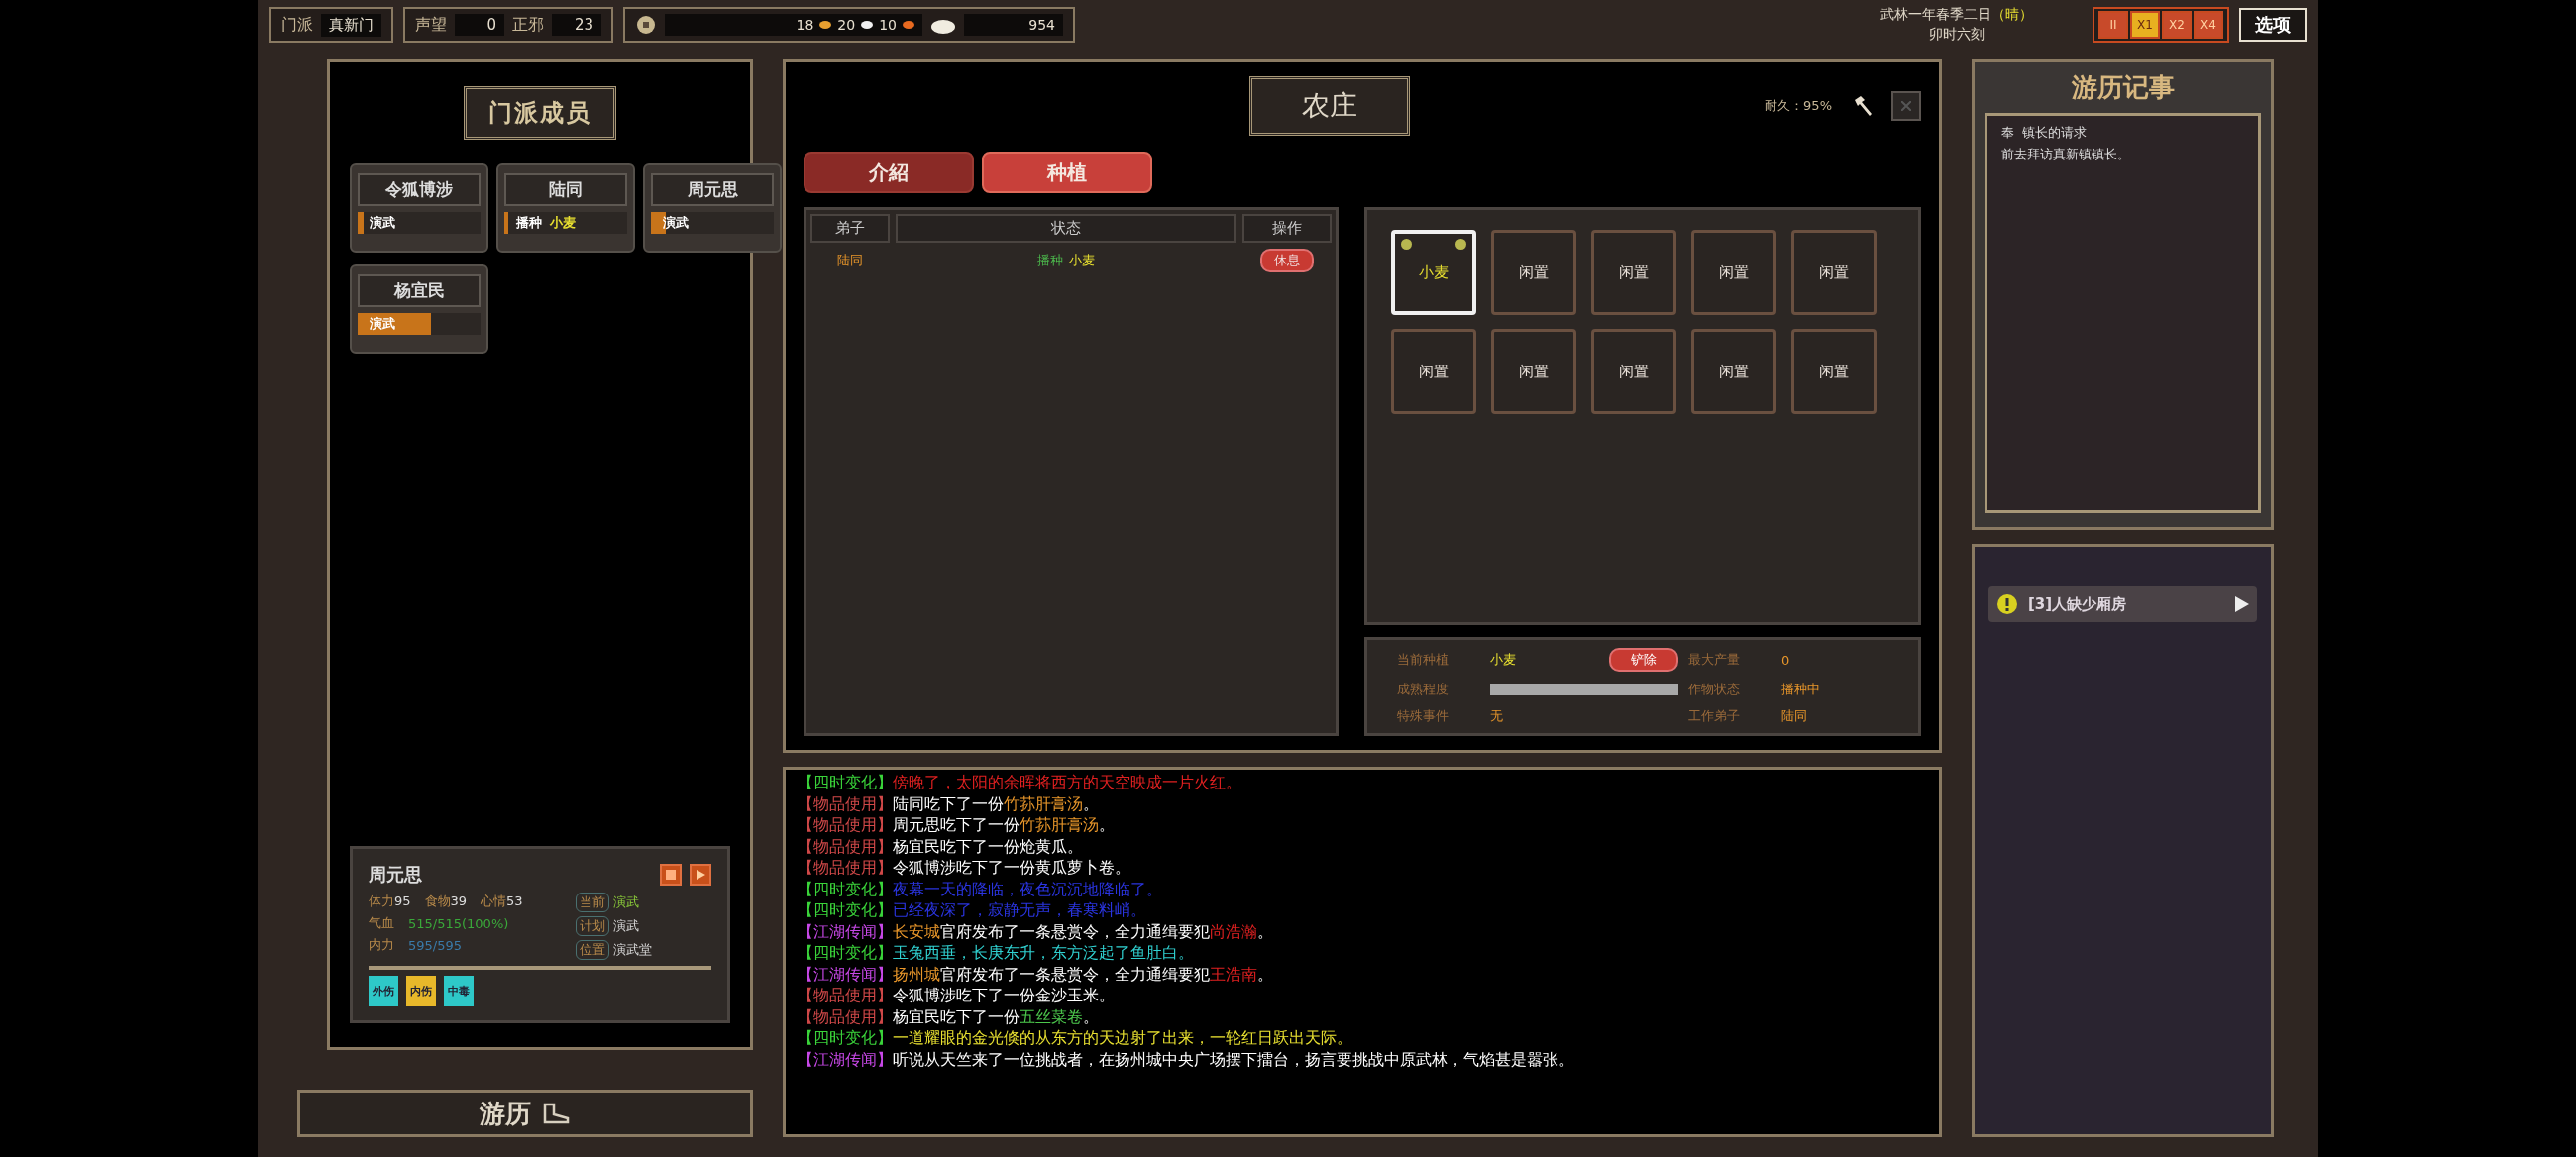  I want to click on detail-name: 周元思, so click(395, 875).